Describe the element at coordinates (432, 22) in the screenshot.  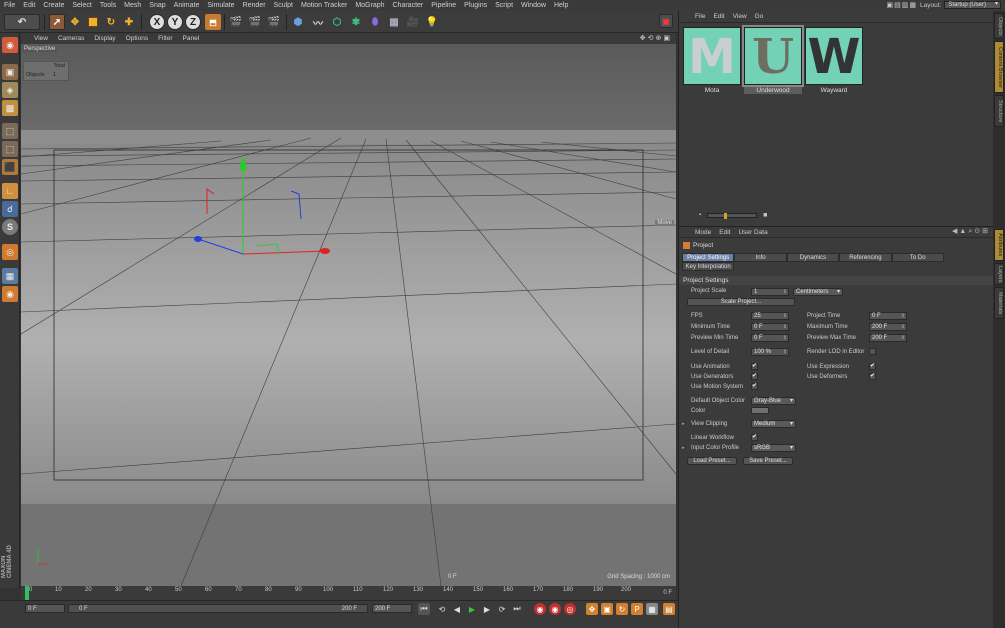
I see `light-object-button: 💡` at that location.